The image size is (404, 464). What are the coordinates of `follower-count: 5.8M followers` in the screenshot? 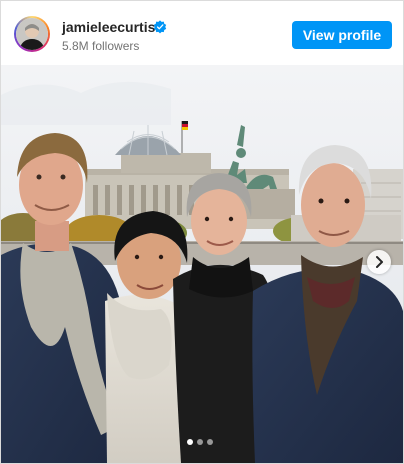 It's located at (101, 46).